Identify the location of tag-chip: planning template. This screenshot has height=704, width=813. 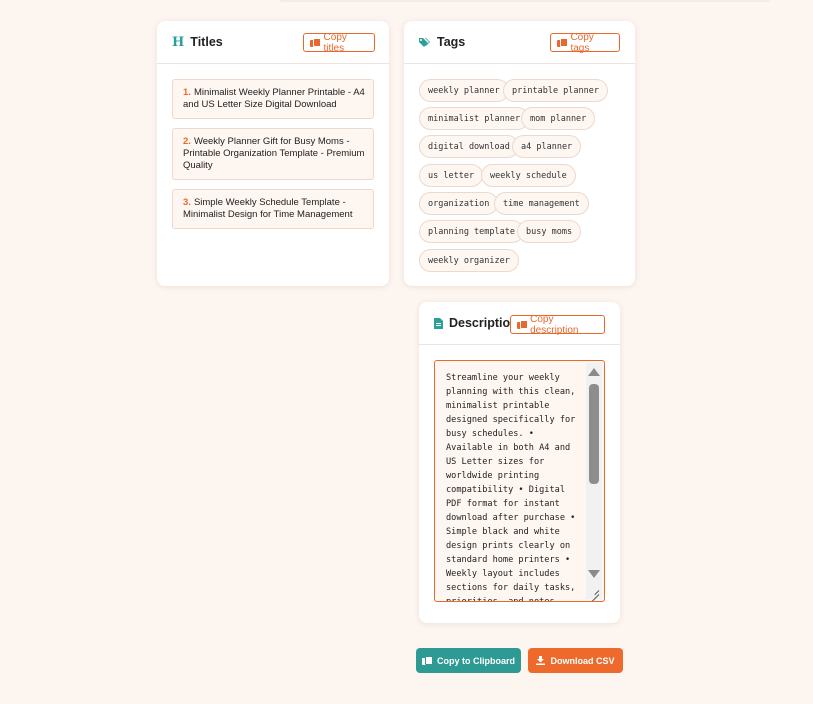
(471, 231).